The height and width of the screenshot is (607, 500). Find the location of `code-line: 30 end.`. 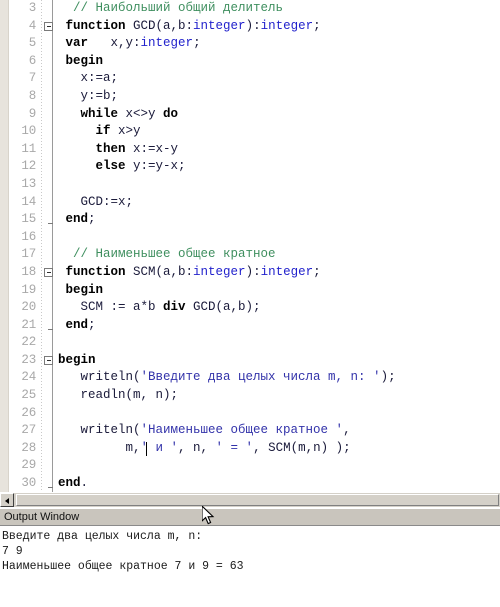

code-line: 30 end. is located at coordinates (250, 483).